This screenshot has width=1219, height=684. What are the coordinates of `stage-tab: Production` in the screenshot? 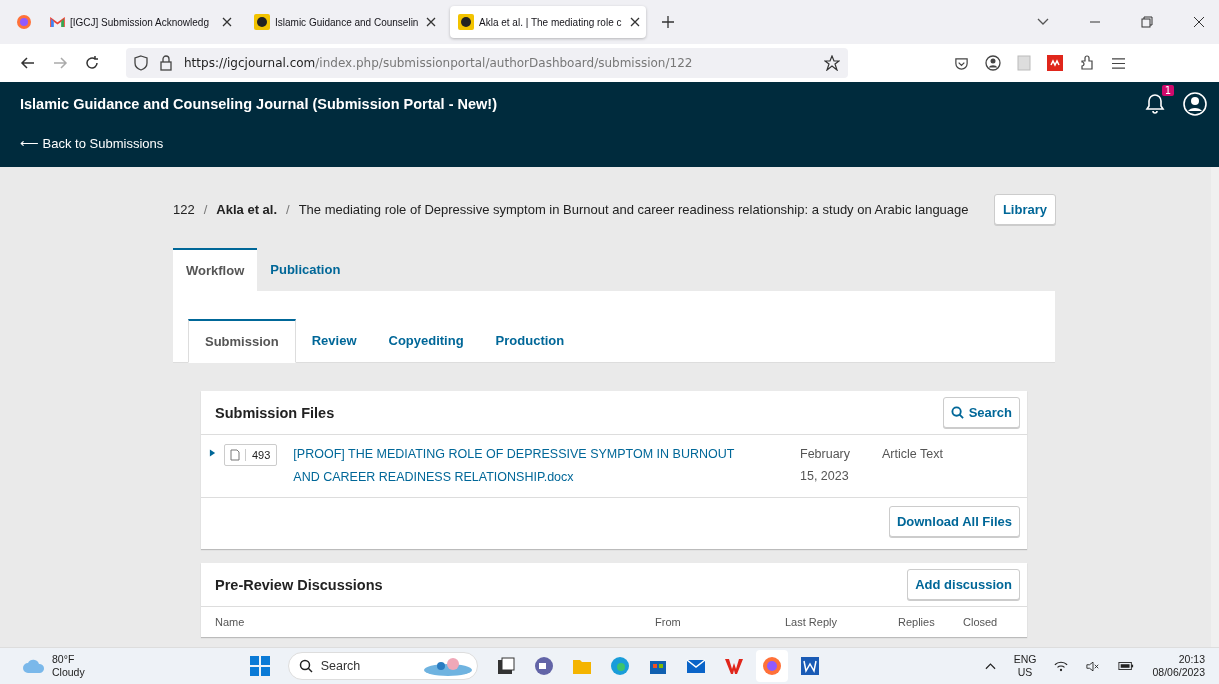 It's located at (530, 340).